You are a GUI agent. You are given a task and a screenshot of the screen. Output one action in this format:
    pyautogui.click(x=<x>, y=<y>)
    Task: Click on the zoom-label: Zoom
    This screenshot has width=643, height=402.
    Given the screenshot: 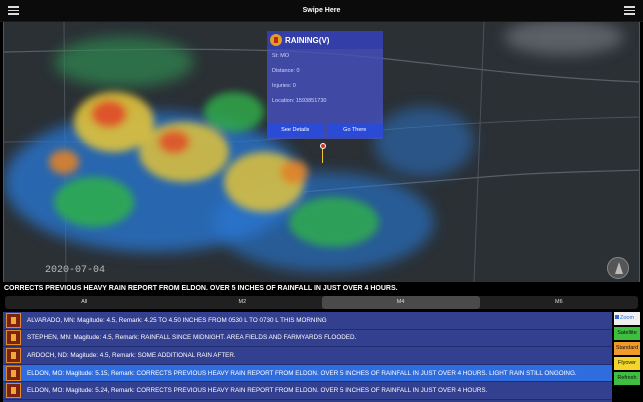 What is the action you would take?
    pyautogui.click(x=627, y=318)
    